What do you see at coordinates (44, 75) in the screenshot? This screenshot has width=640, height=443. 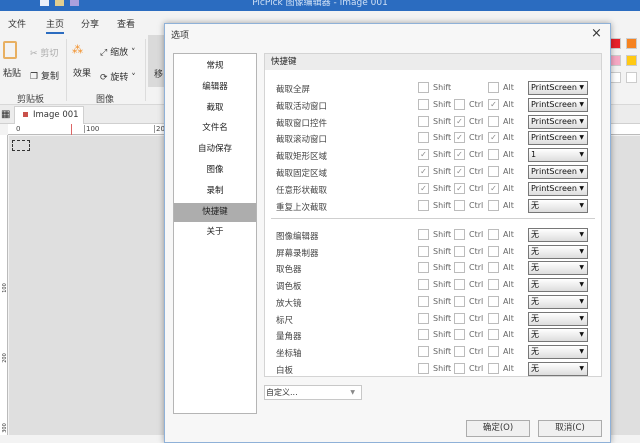 I see `copy-button: ❐ 复制` at bounding box center [44, 75].